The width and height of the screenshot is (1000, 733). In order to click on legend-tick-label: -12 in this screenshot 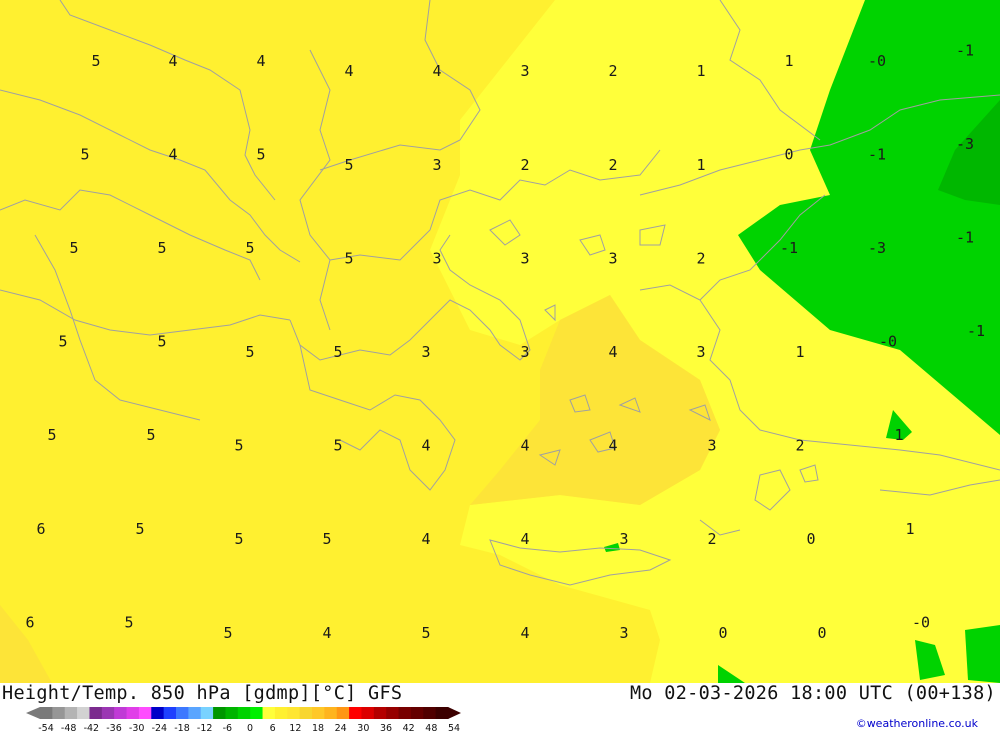, I will do `click(205, 728)`.